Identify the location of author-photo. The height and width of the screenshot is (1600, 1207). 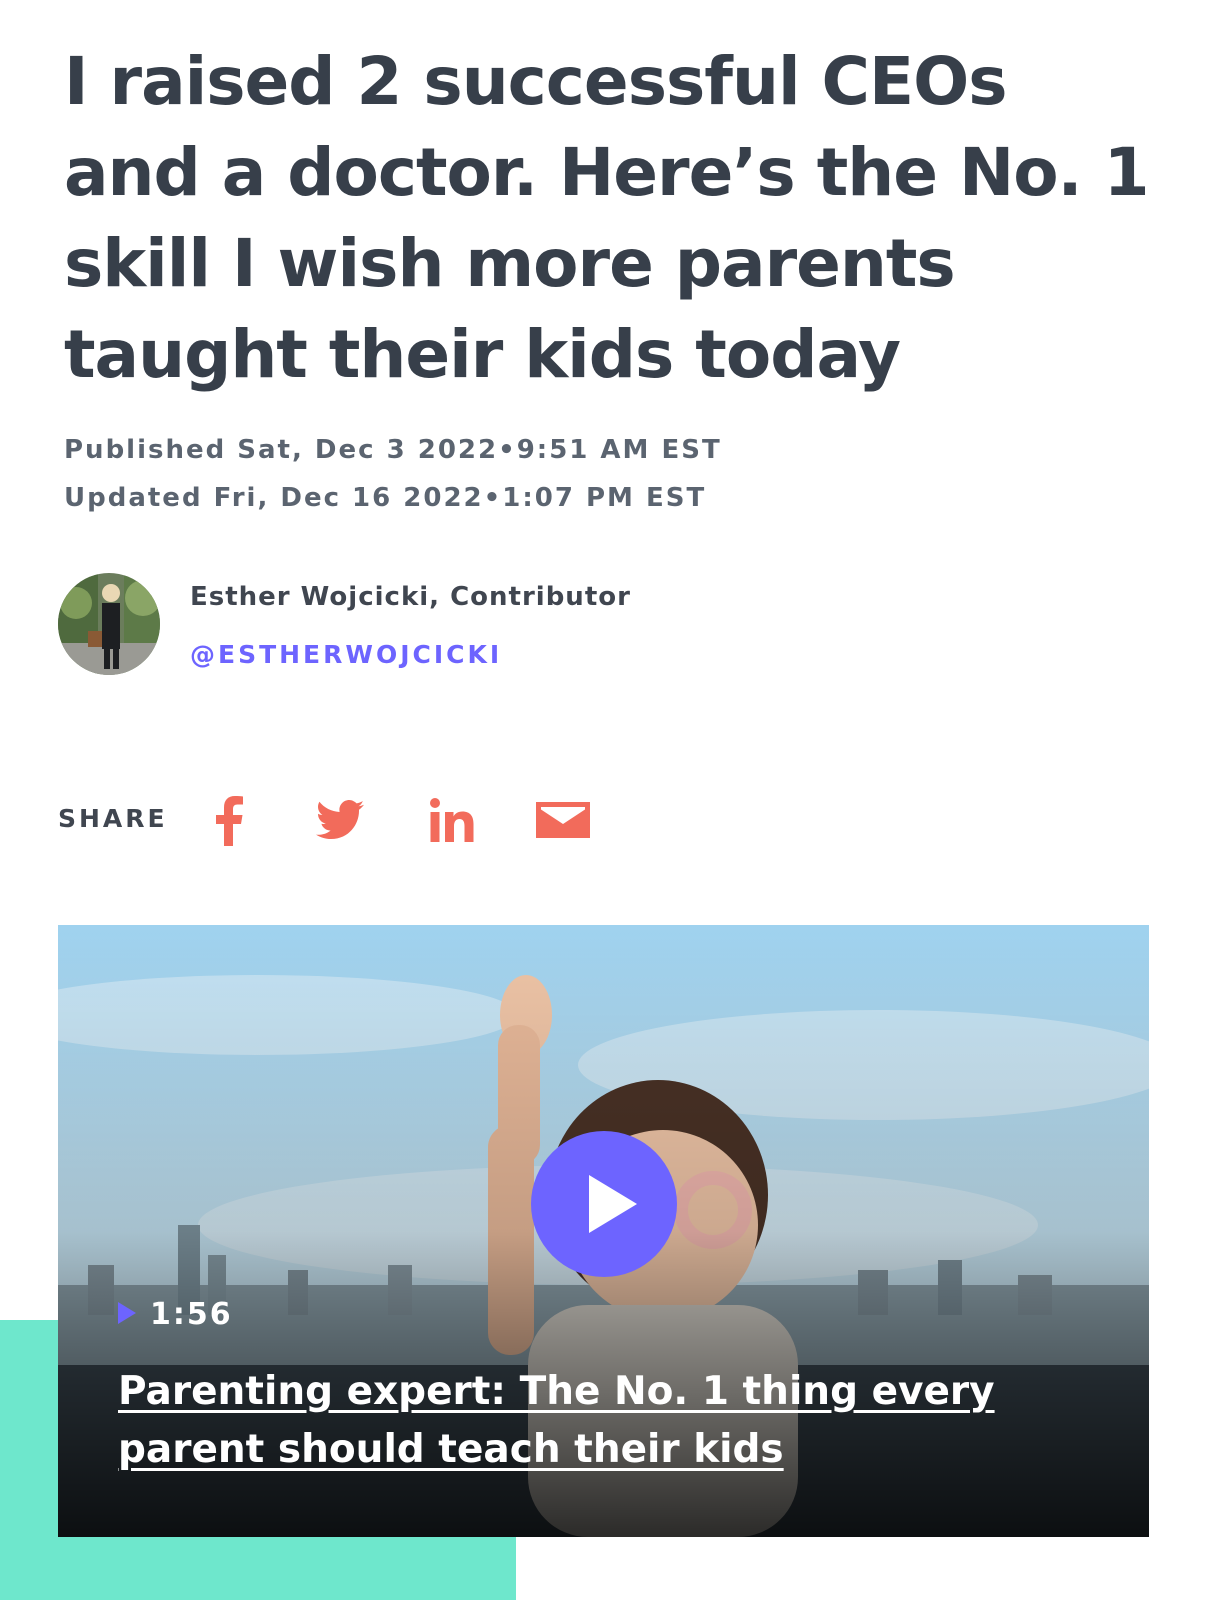
(109, 624).